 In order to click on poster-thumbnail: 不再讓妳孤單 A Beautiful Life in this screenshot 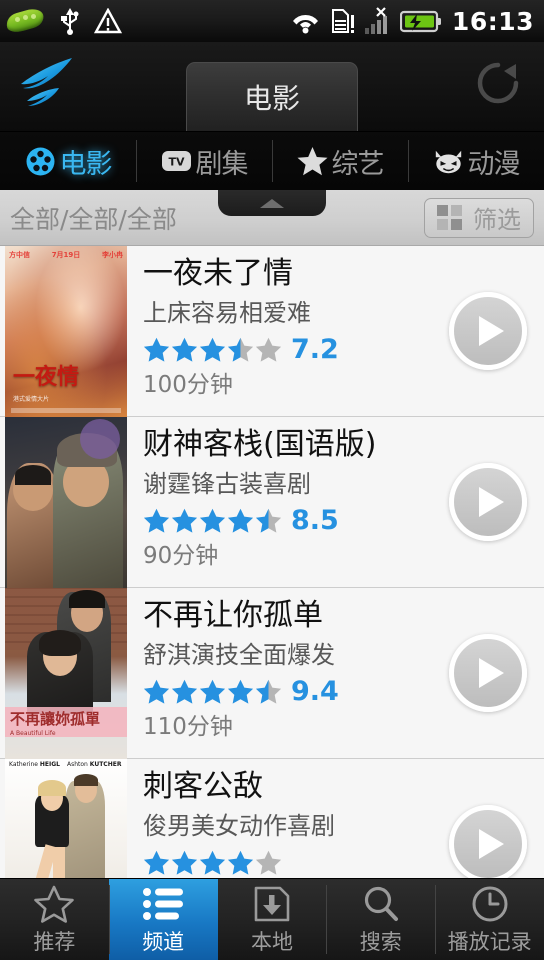, I will do `click(66, 673)`.